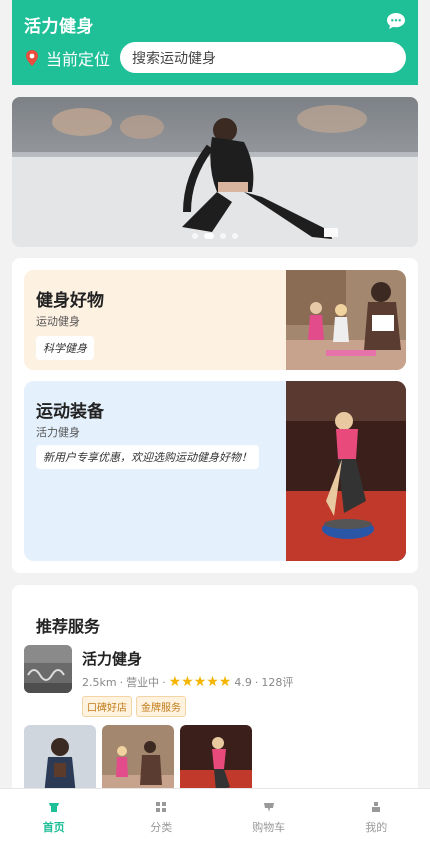 The height and width of the screenshot is (844, 430). I want to click on app-header: 活力健身 当前定位 搜索运动健身, so click(215, 42).